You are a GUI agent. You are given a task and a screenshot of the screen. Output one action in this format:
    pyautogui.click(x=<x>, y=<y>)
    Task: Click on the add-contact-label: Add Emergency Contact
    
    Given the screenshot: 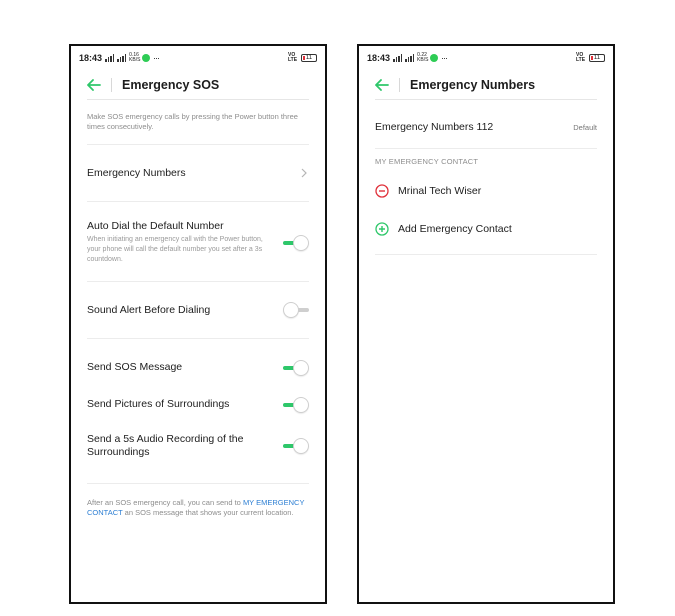 What is the action you would take?
    pyautogui.click(x=455, y=229)
    